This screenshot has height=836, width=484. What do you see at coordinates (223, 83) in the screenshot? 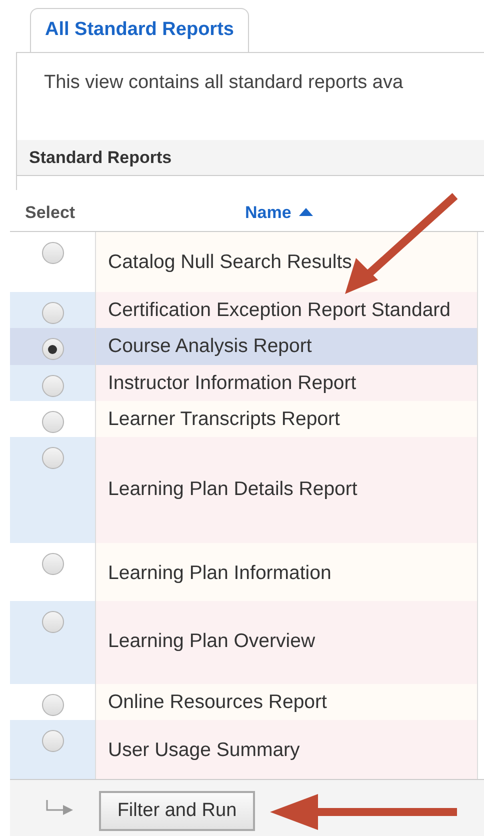
I see `description-text: This view contains all standard reports ava` at bounding box center [223, 83].